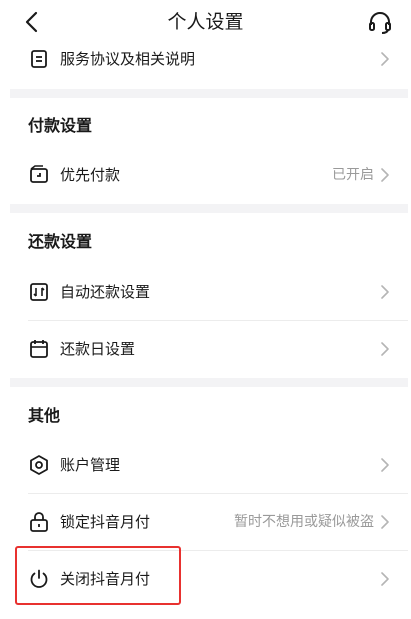  I want to click on auto-repay-icon, so click(39, 292).